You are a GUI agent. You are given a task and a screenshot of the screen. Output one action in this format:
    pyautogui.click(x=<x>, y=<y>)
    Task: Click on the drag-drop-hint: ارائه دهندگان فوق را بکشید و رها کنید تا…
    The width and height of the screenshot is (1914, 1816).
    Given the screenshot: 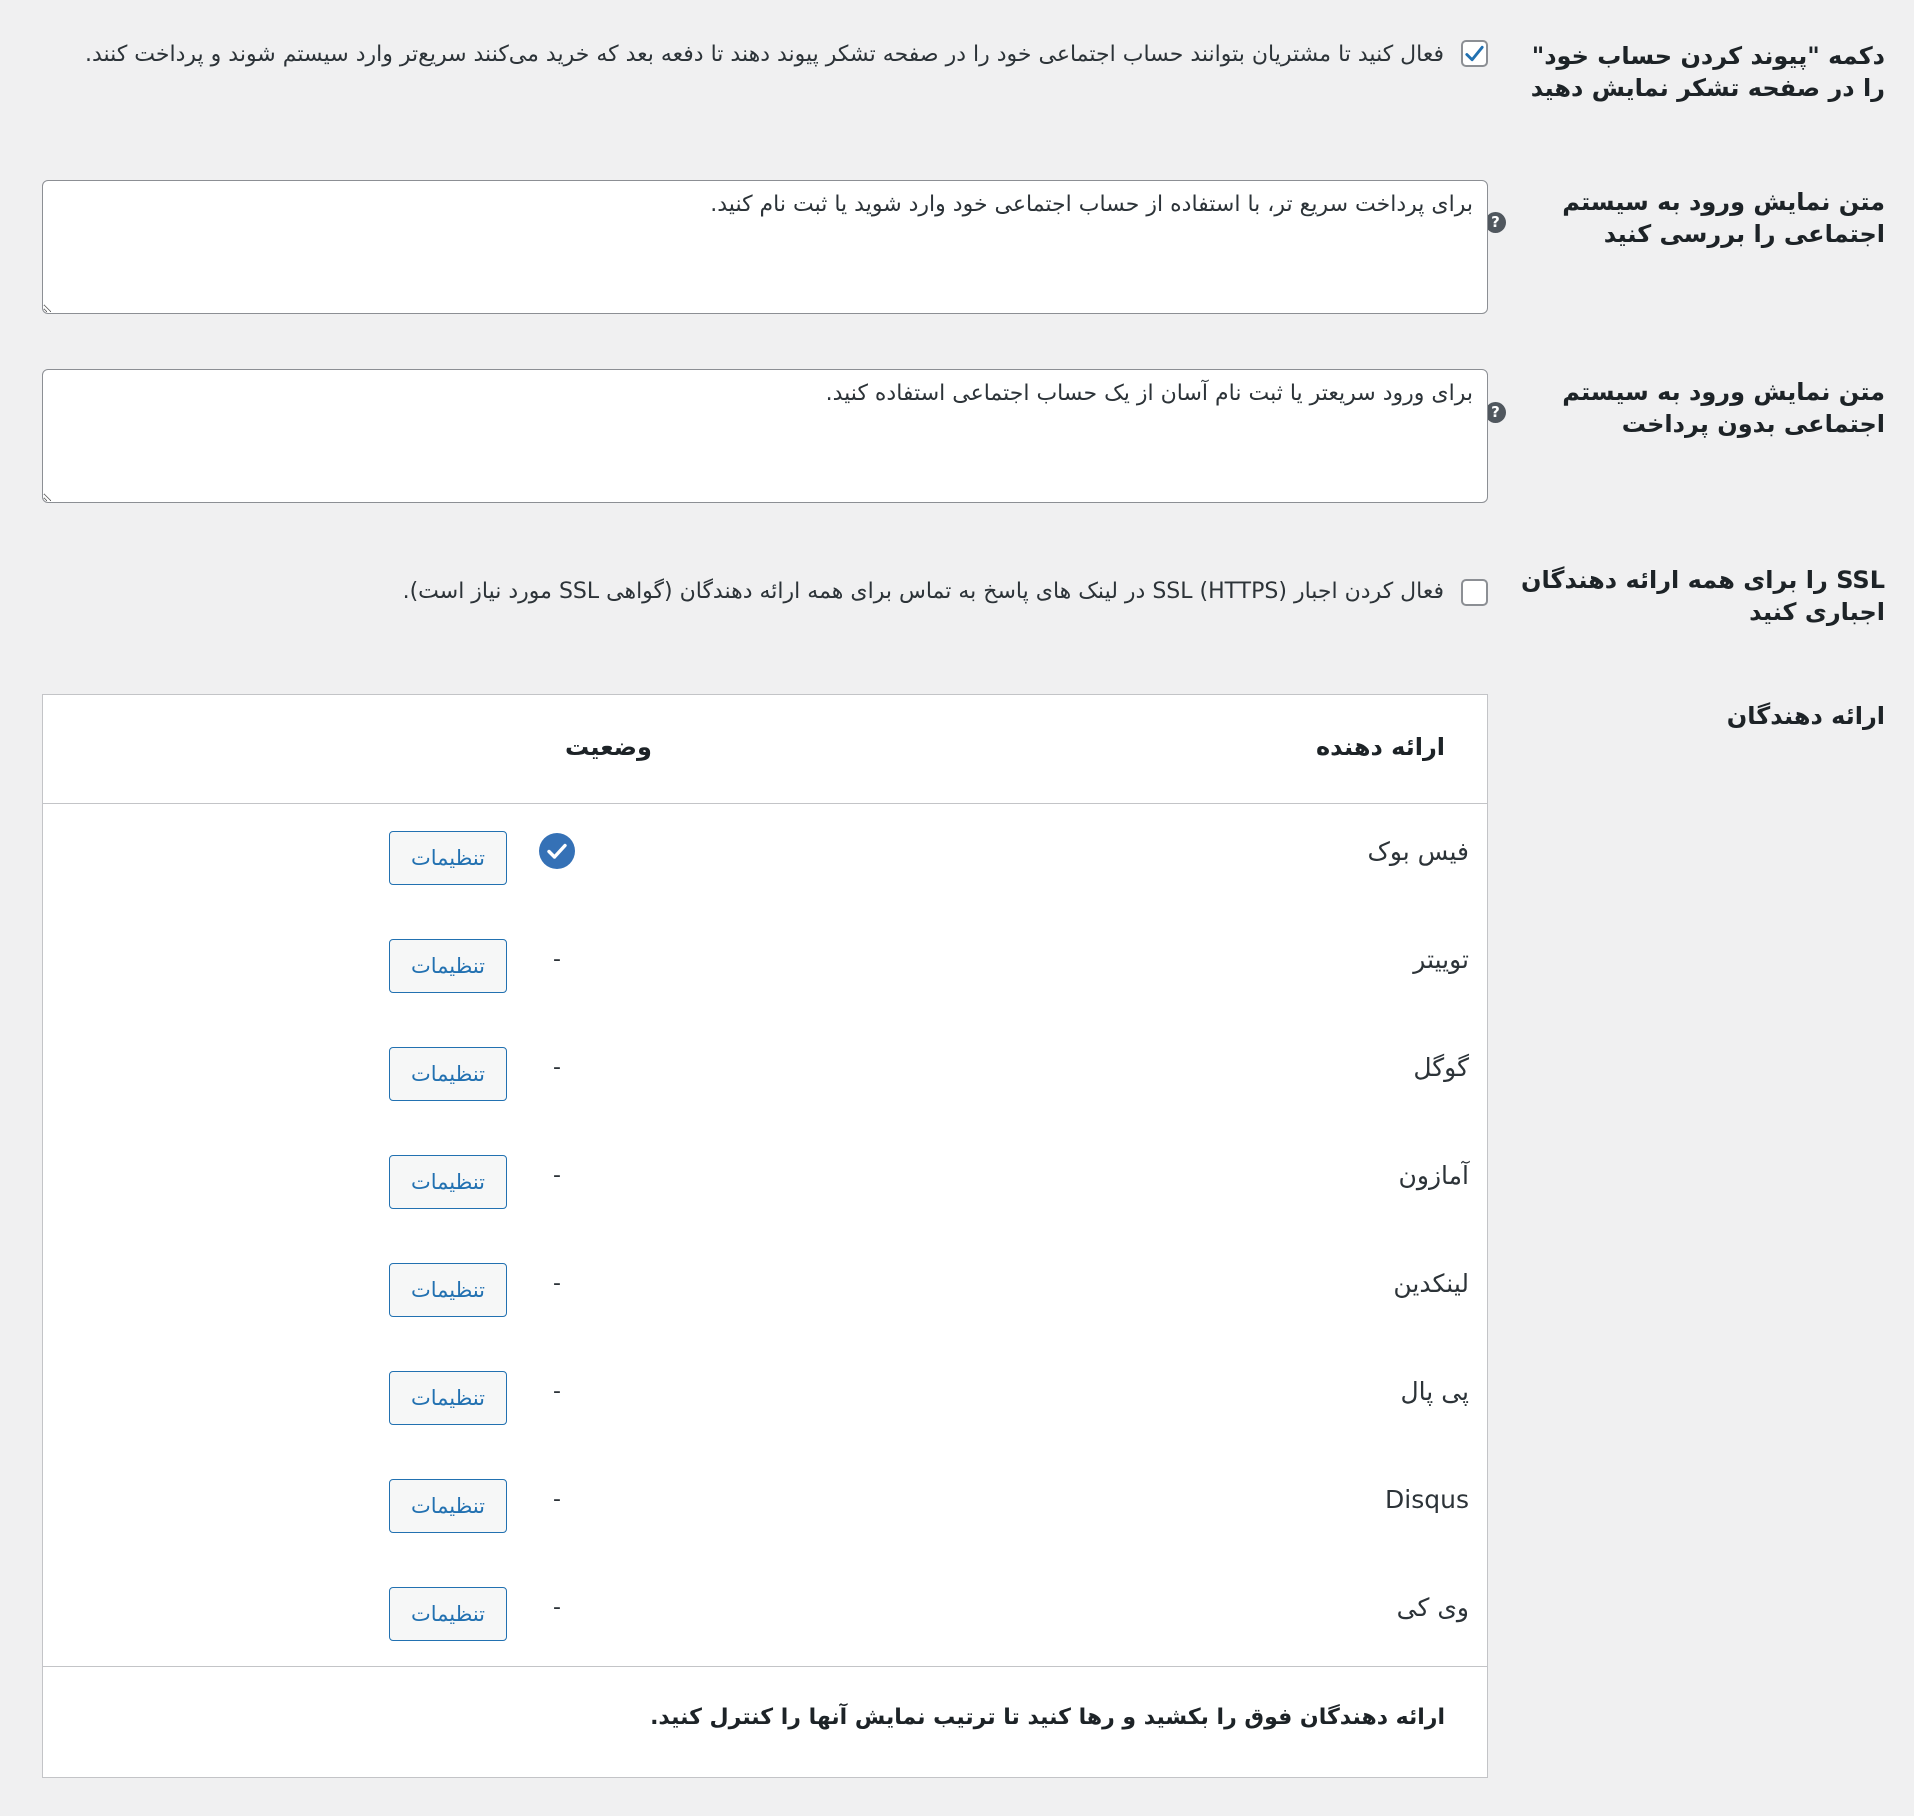 What is the action you would take?
    pyautogui.click(x=1047, y=1717)
    